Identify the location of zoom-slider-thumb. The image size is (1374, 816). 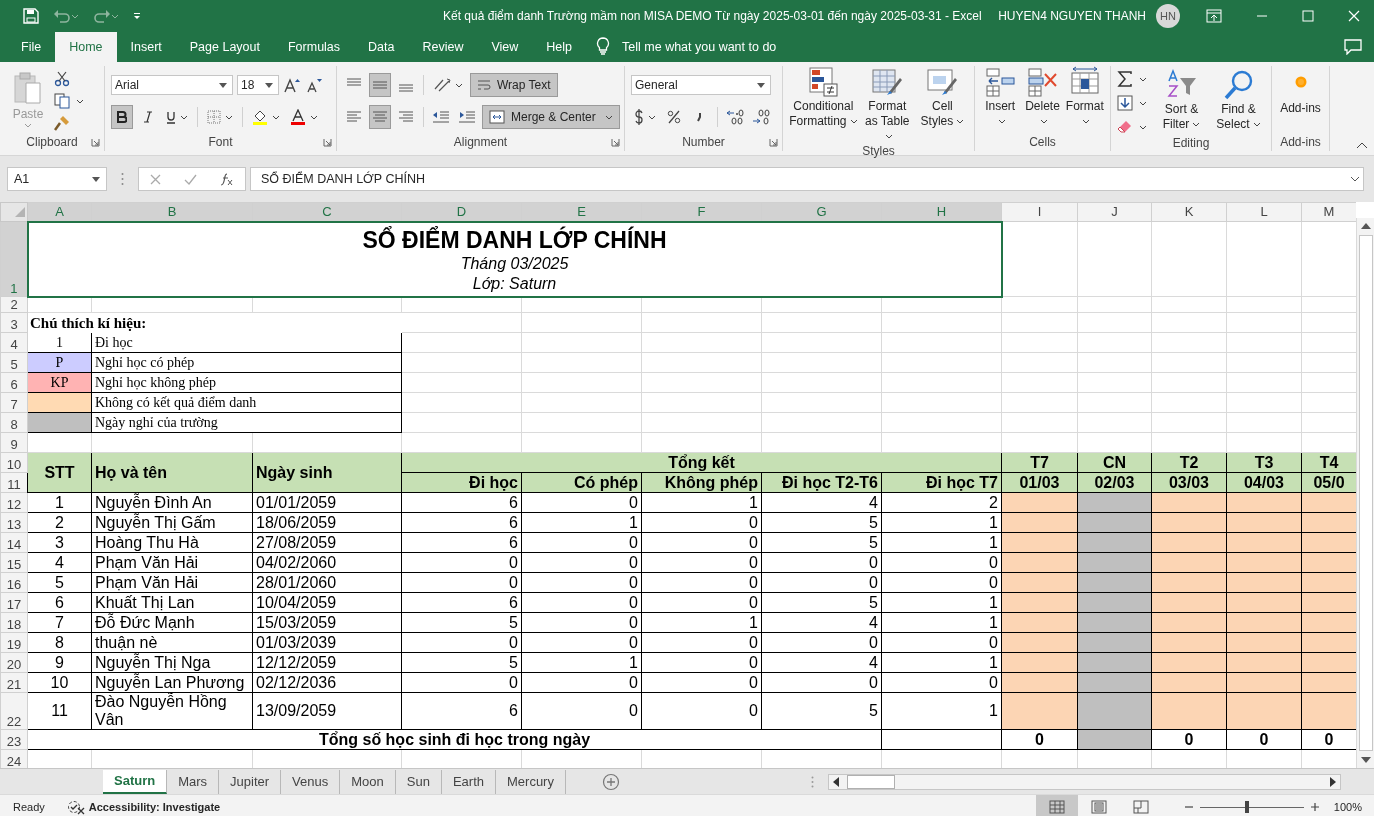
(1246, 807).